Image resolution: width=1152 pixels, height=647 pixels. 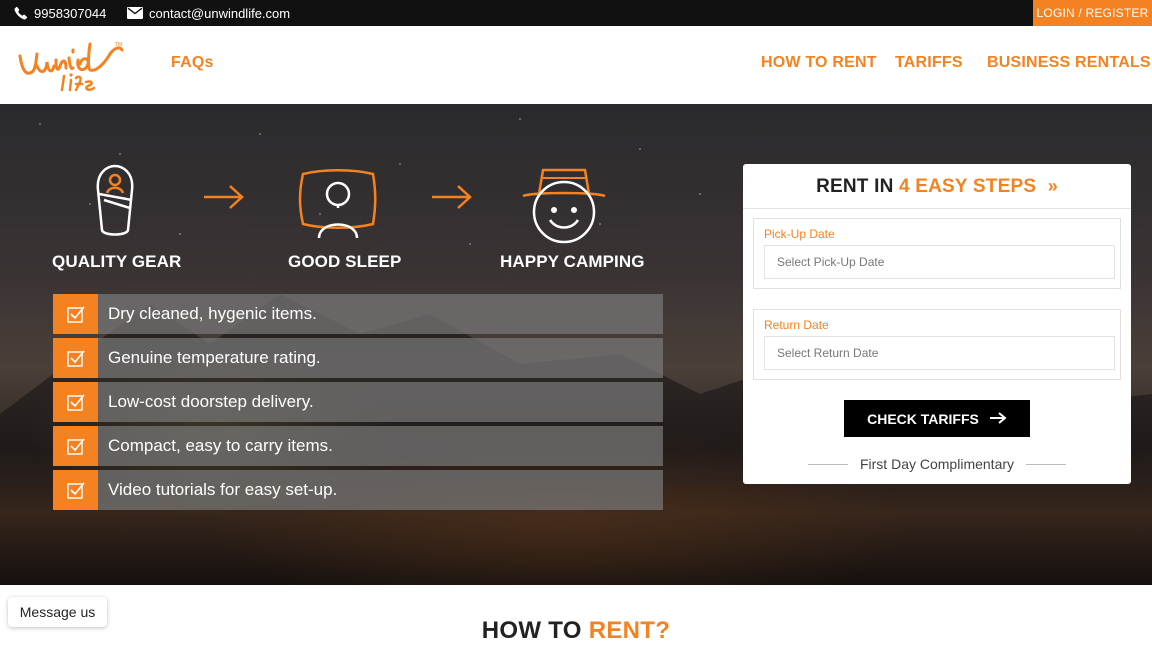 What do you see at coordinates (937, 208) in the screenshot?
I see `panel-divider` at bounding box center [937, 208].